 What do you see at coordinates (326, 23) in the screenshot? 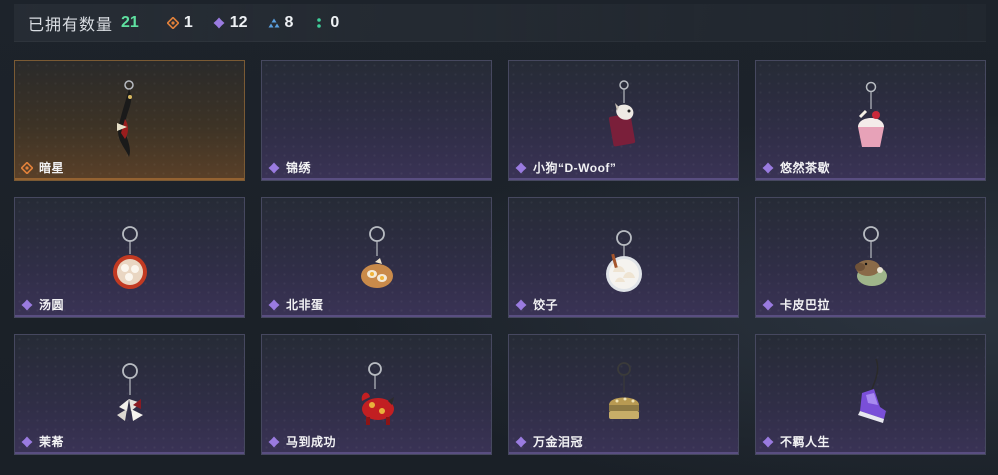
I see `rarity-count-green: 0` at bounding box center [326, 23].